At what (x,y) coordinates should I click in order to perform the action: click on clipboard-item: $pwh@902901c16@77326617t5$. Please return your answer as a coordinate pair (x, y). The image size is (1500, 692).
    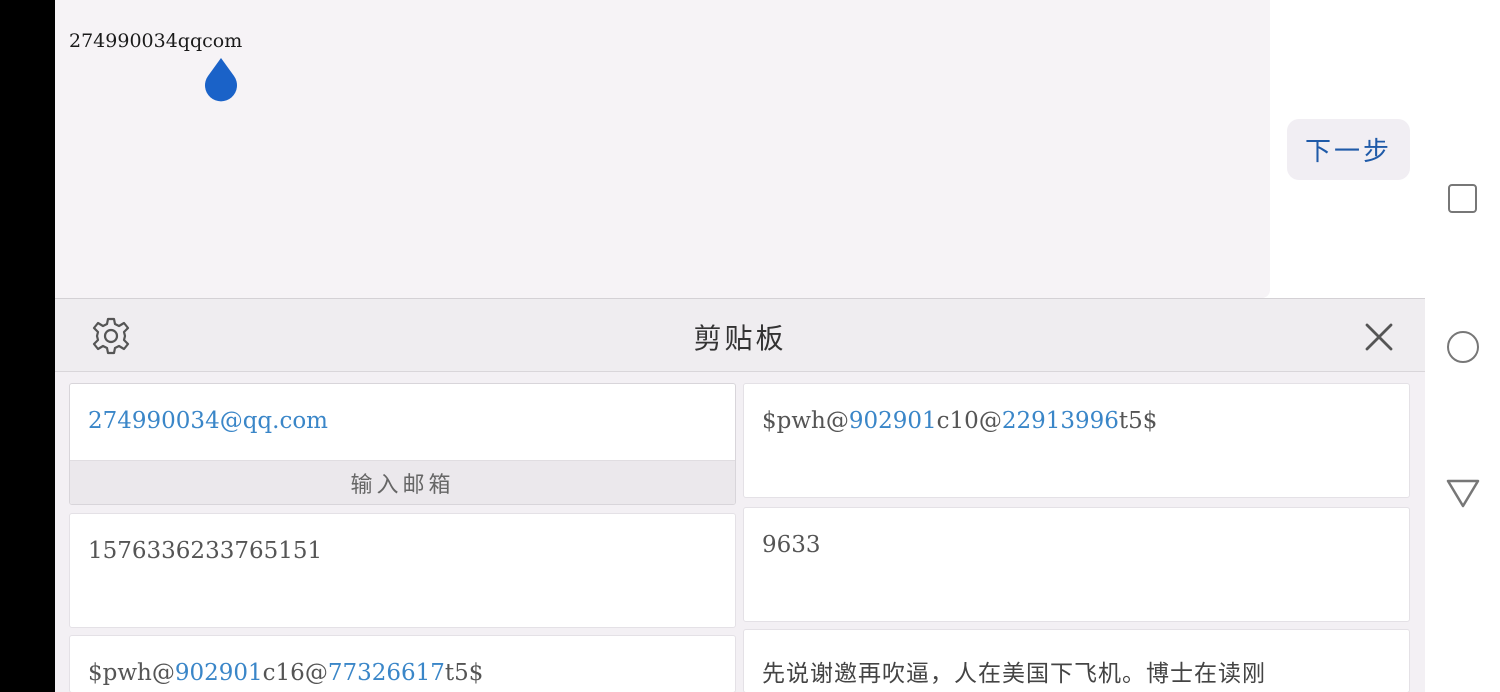
    Looking at the image, I should click on (402, 663).